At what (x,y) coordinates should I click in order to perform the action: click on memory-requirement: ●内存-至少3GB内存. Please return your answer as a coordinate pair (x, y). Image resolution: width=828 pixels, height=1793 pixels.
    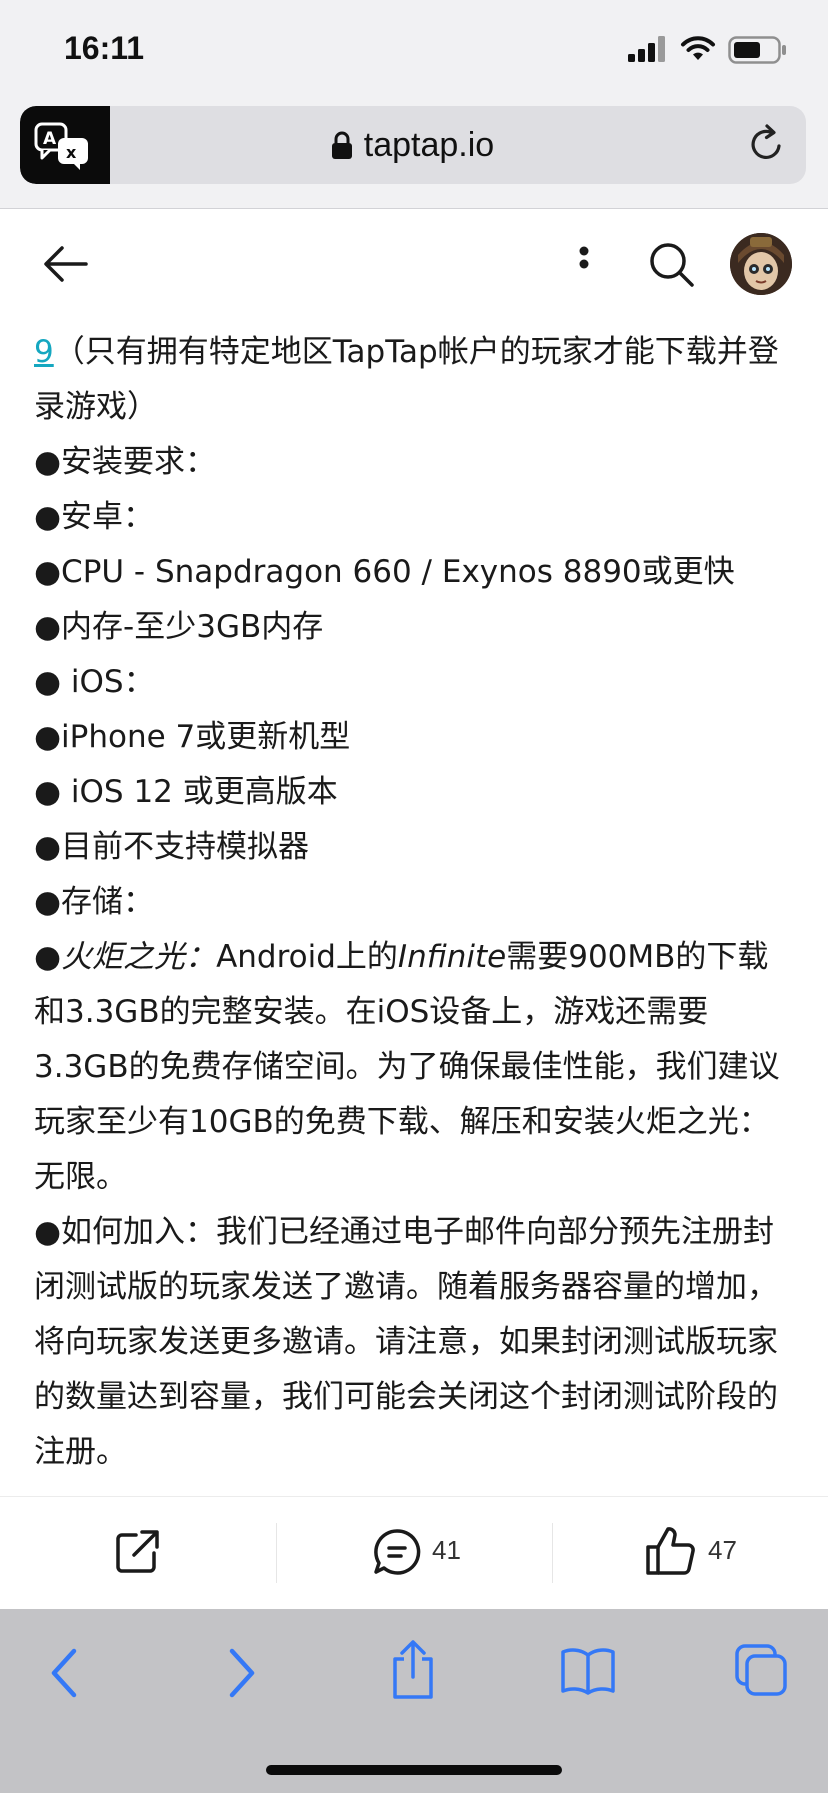
    Looking at the image, I should click on (179, 627).